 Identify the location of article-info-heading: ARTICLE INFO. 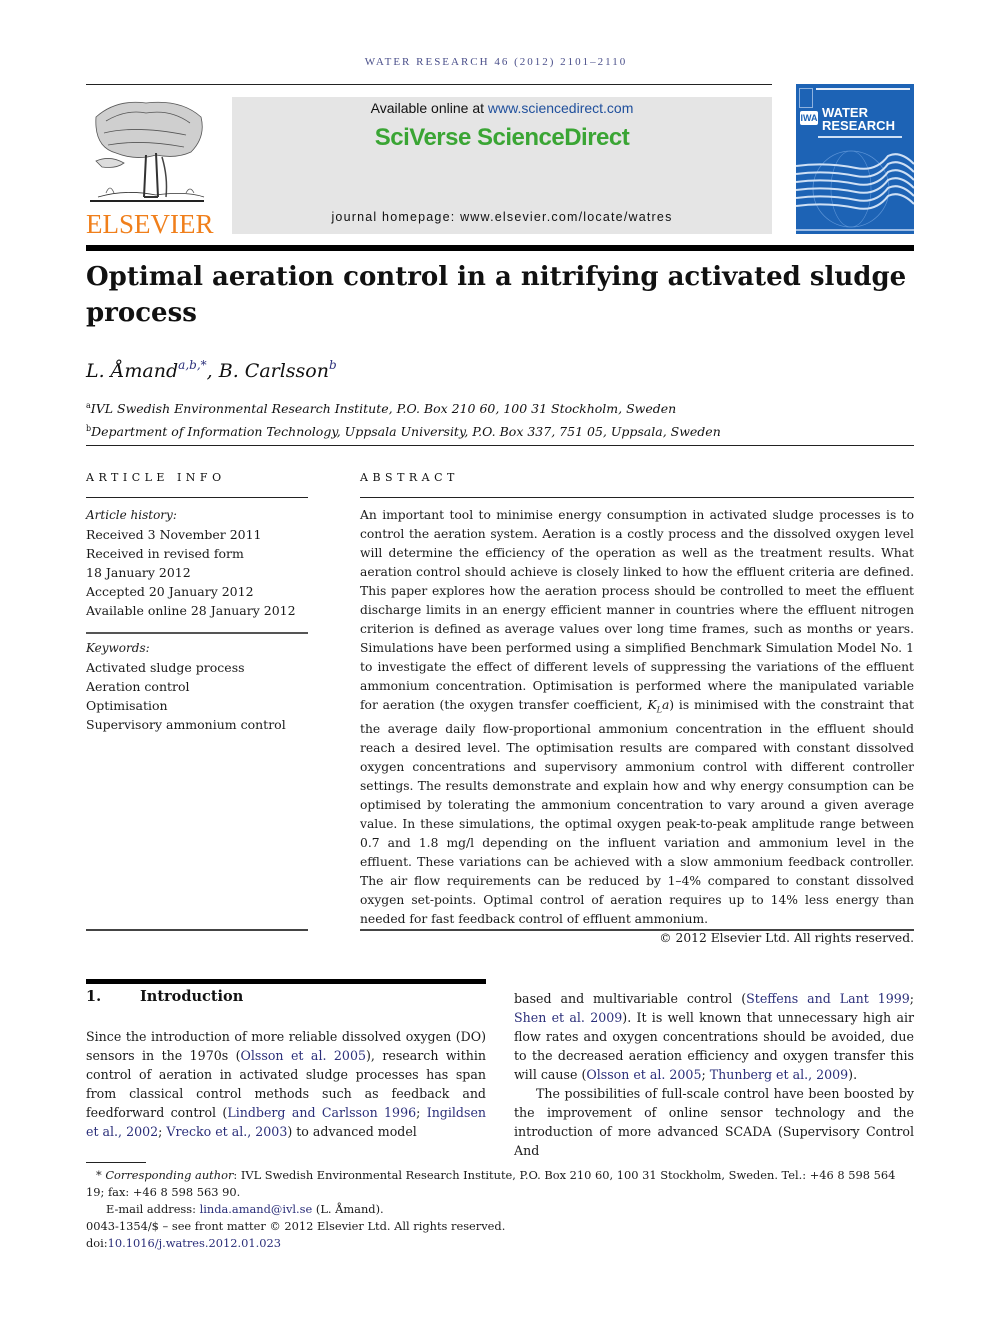
(156, 477).